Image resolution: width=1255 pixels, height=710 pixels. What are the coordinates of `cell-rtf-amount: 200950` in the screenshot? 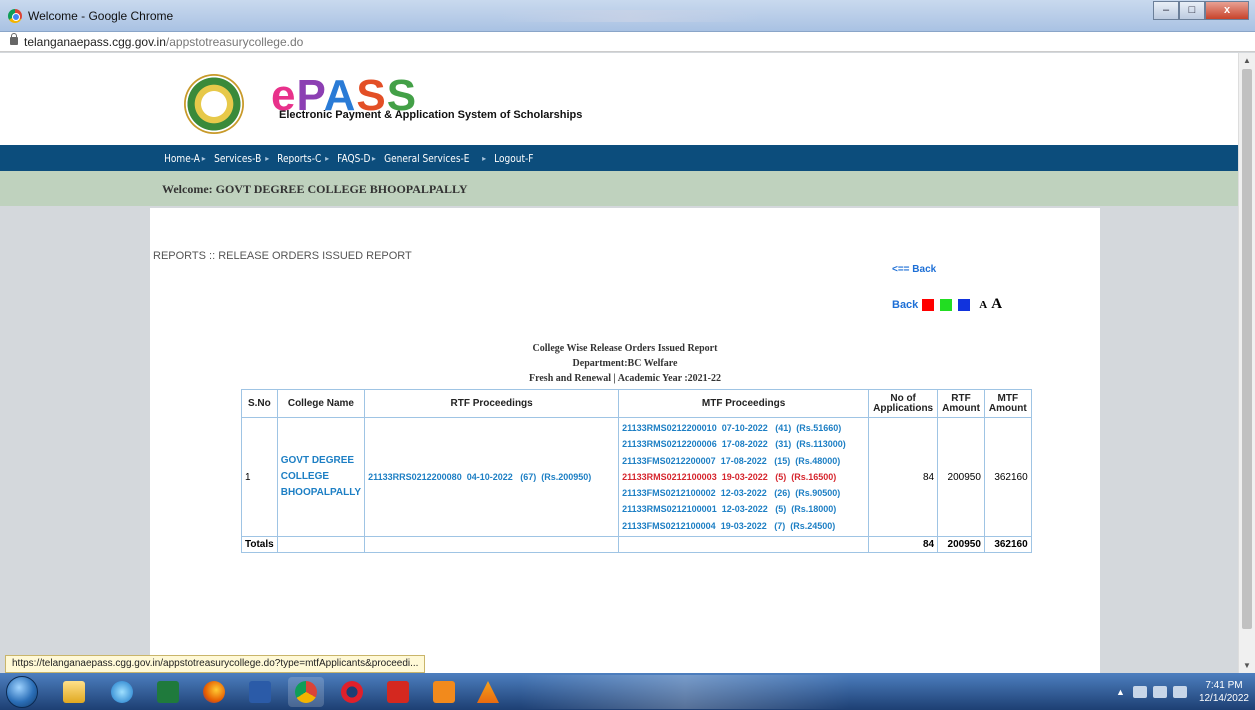 It's located at (961, 477).